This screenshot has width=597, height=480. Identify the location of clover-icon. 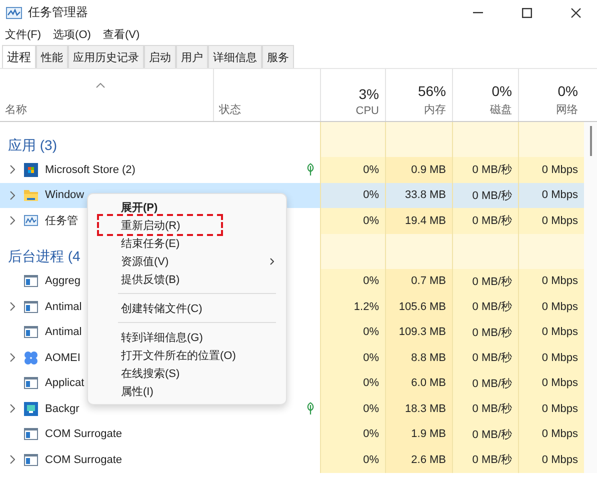
(31, 357).